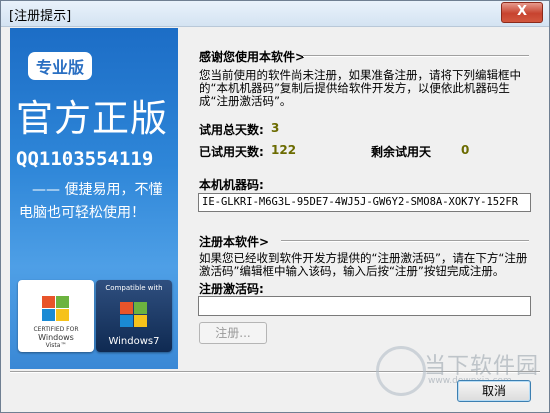  Describe the element at coordinates (97, 190) in the screenshot. I see `slogan-line1: —— 便捷易用，不懂` at that location.